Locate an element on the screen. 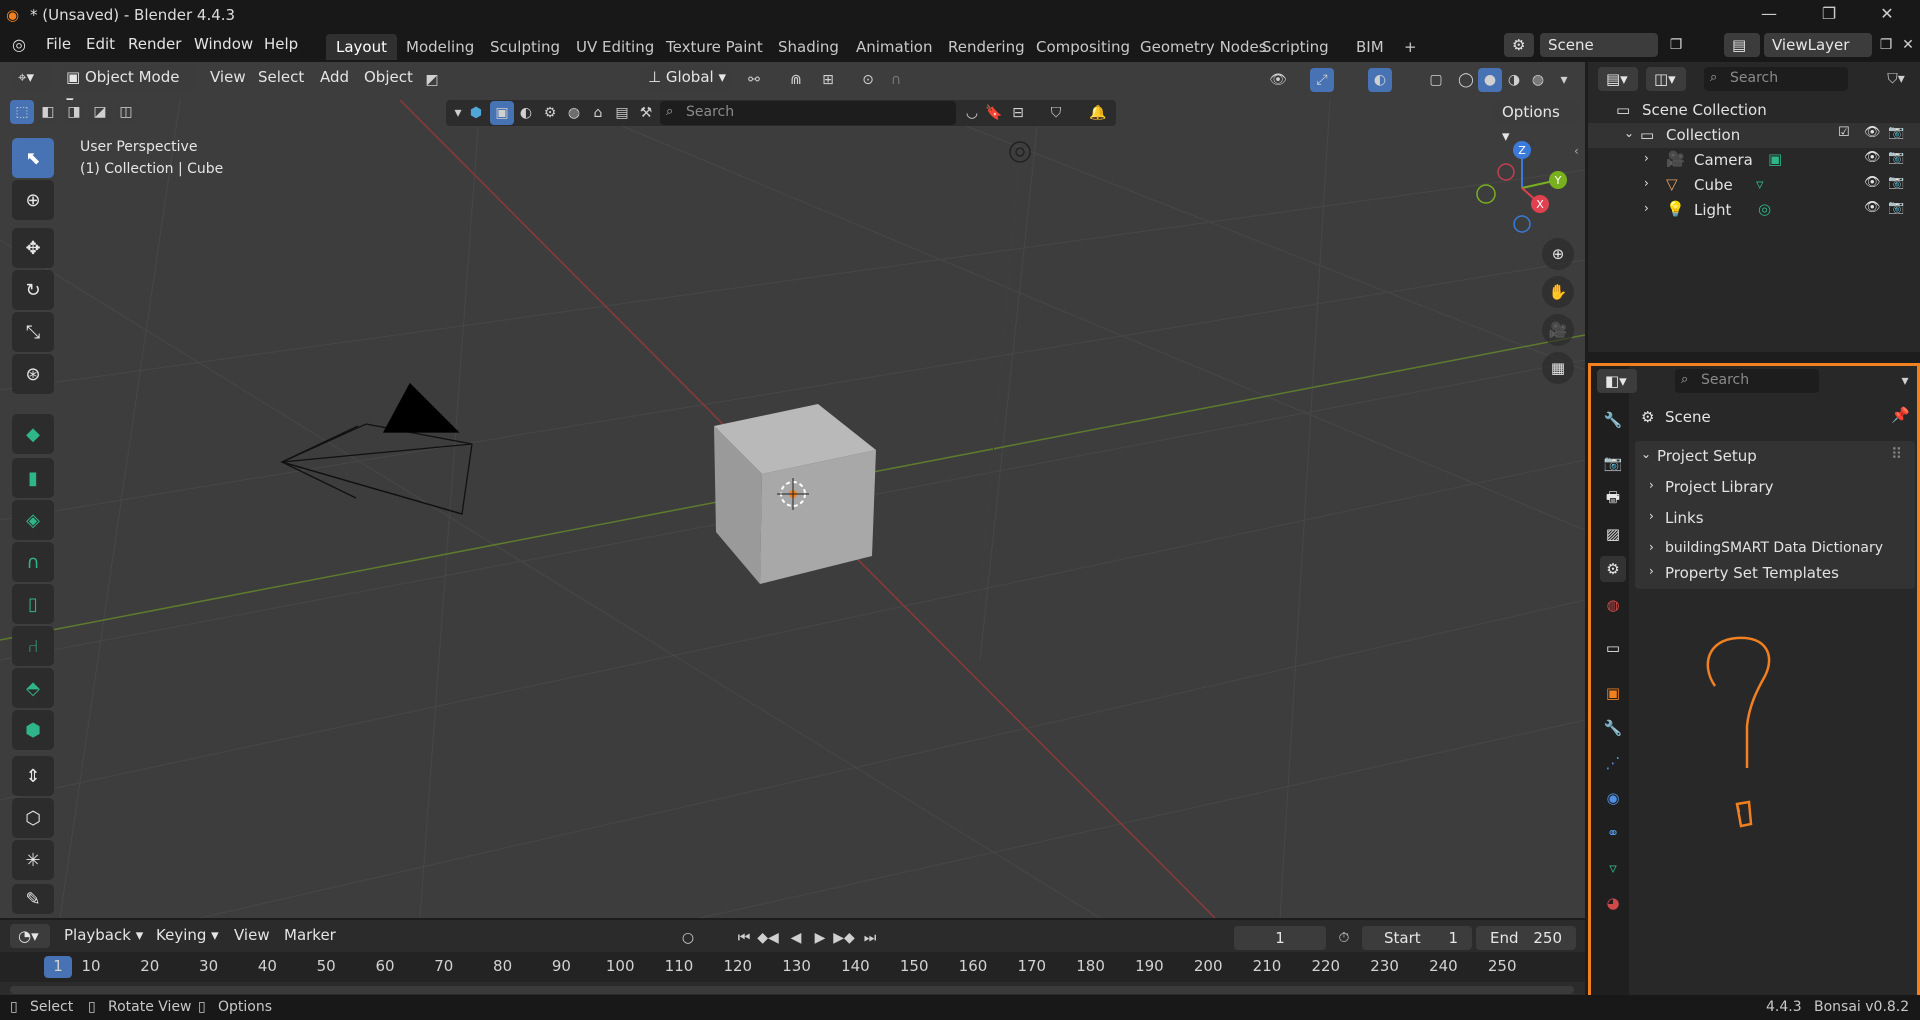 The height and width of the screenshot is (1020, 1920). filter-icon: ⛉ is located at coordinates (1056, 113).